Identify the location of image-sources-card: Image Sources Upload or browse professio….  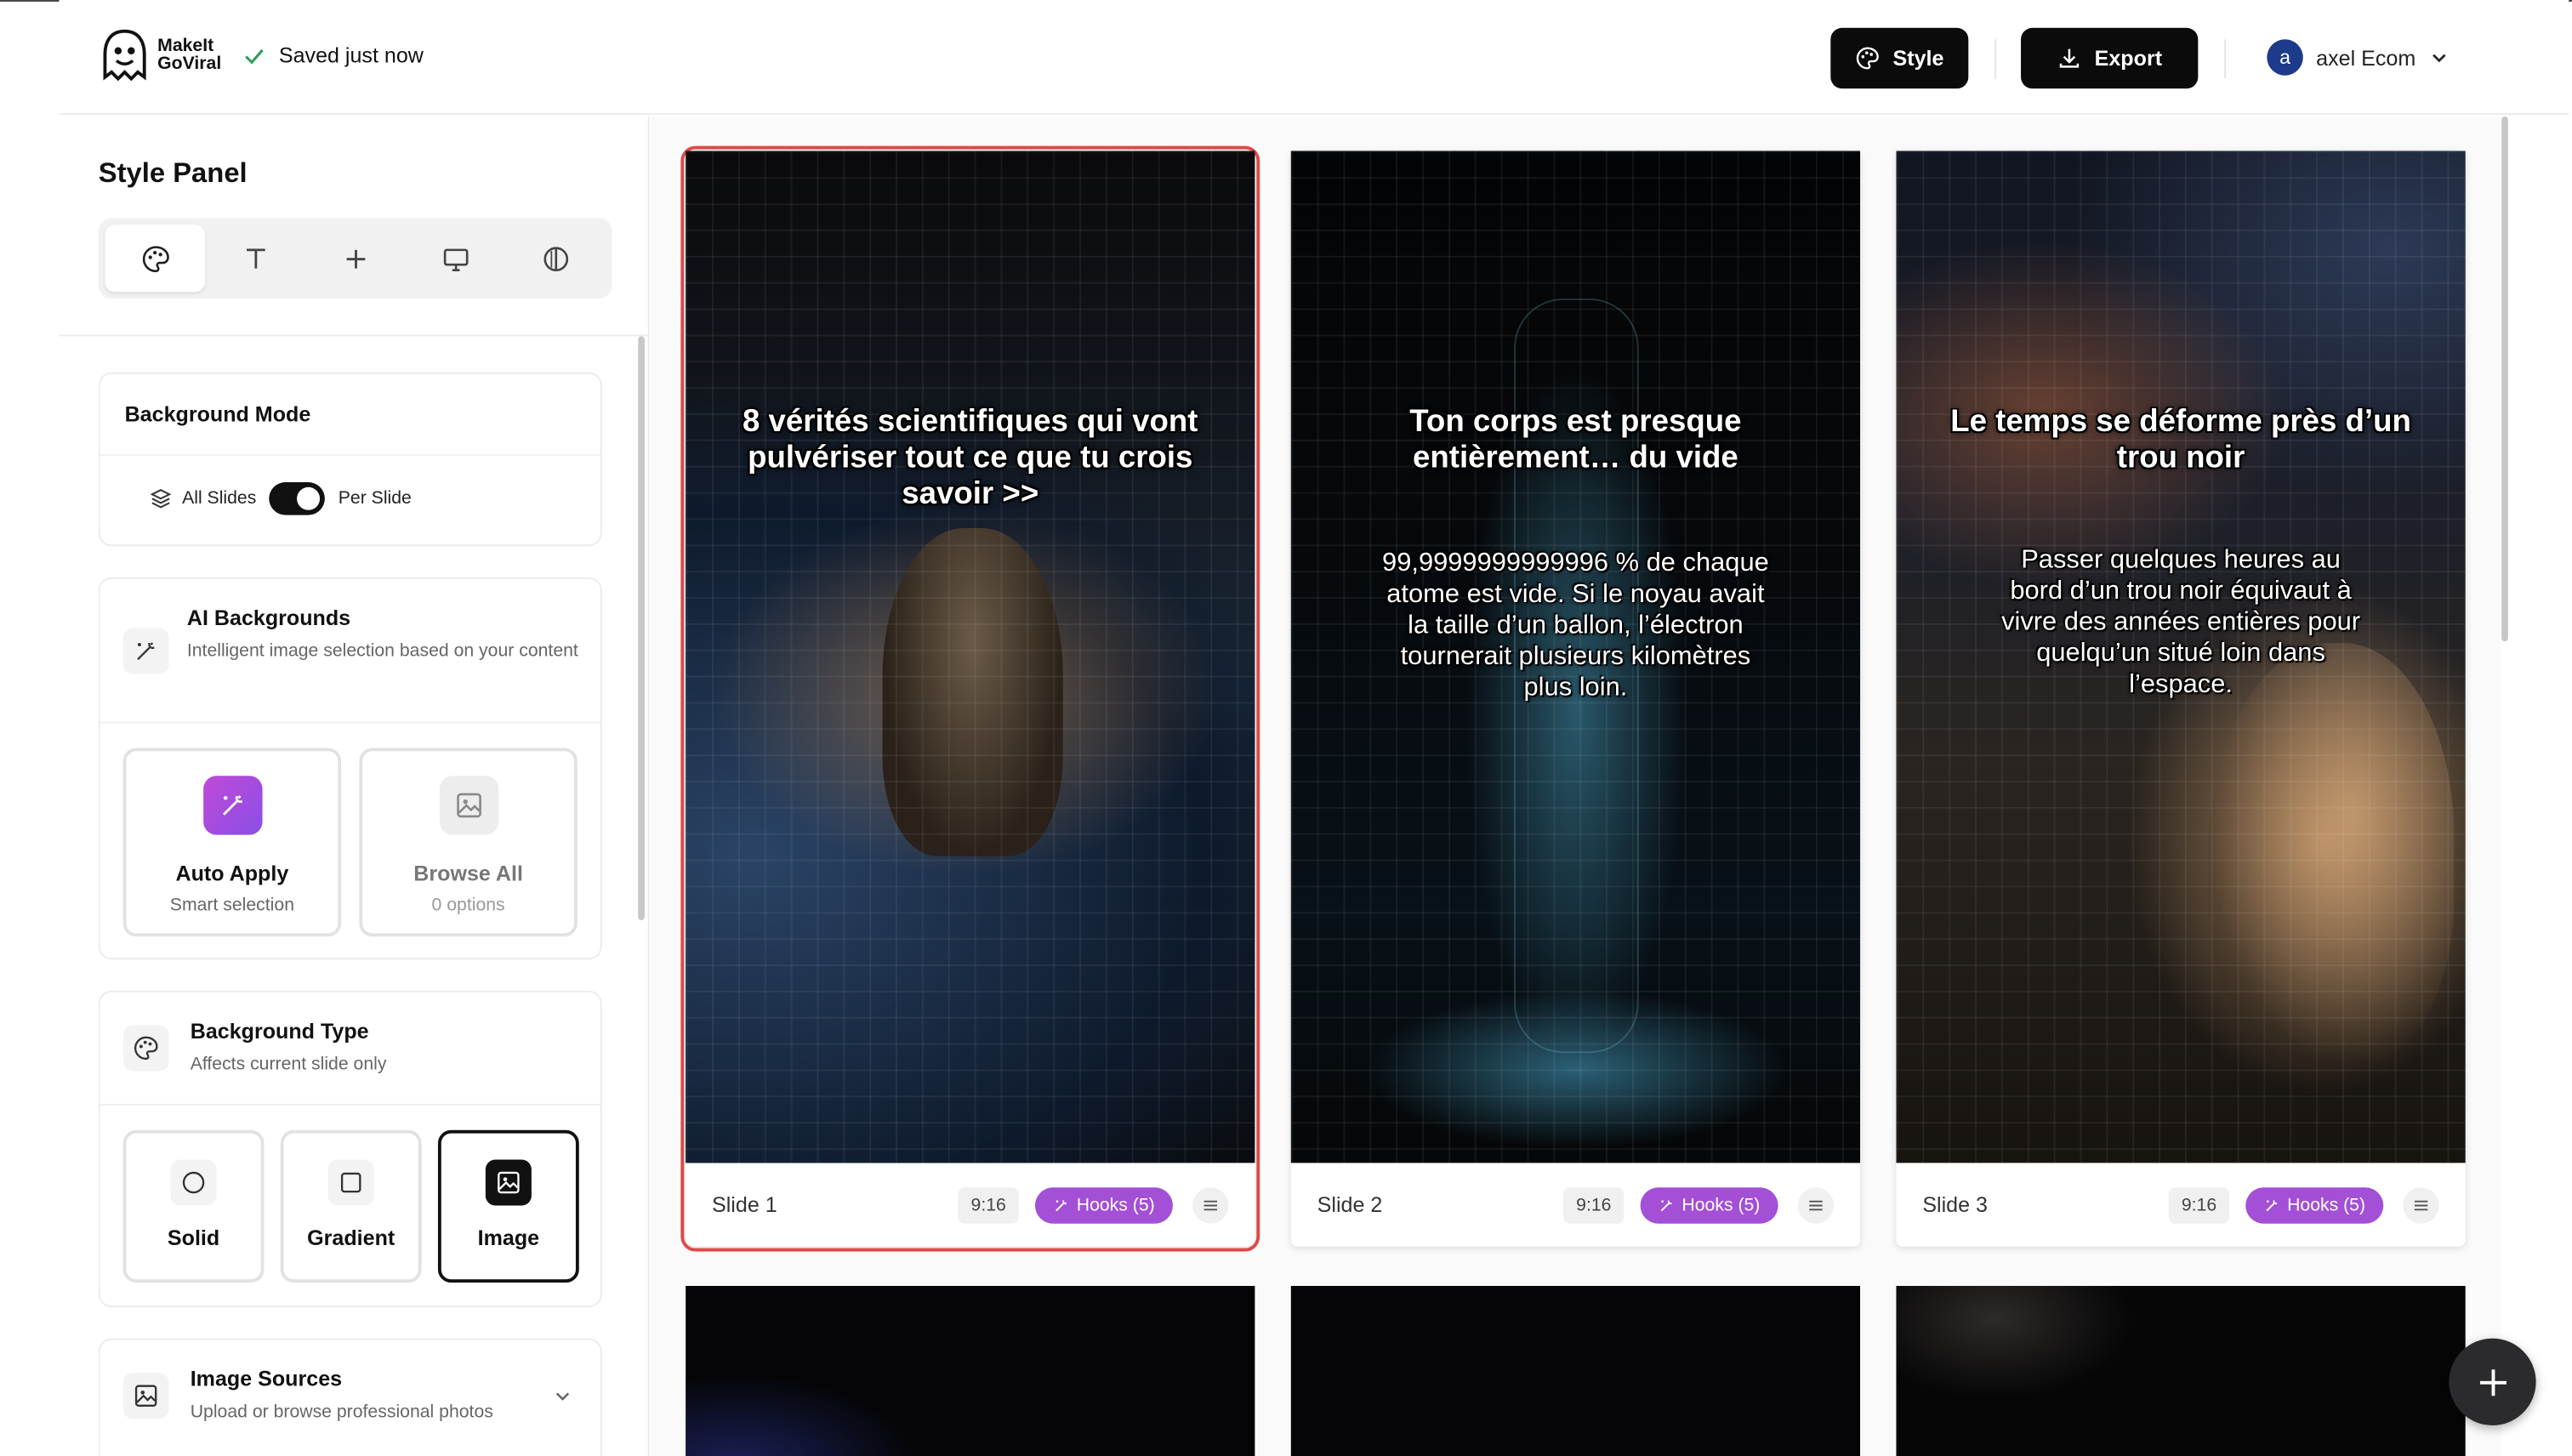
(350, 1397).